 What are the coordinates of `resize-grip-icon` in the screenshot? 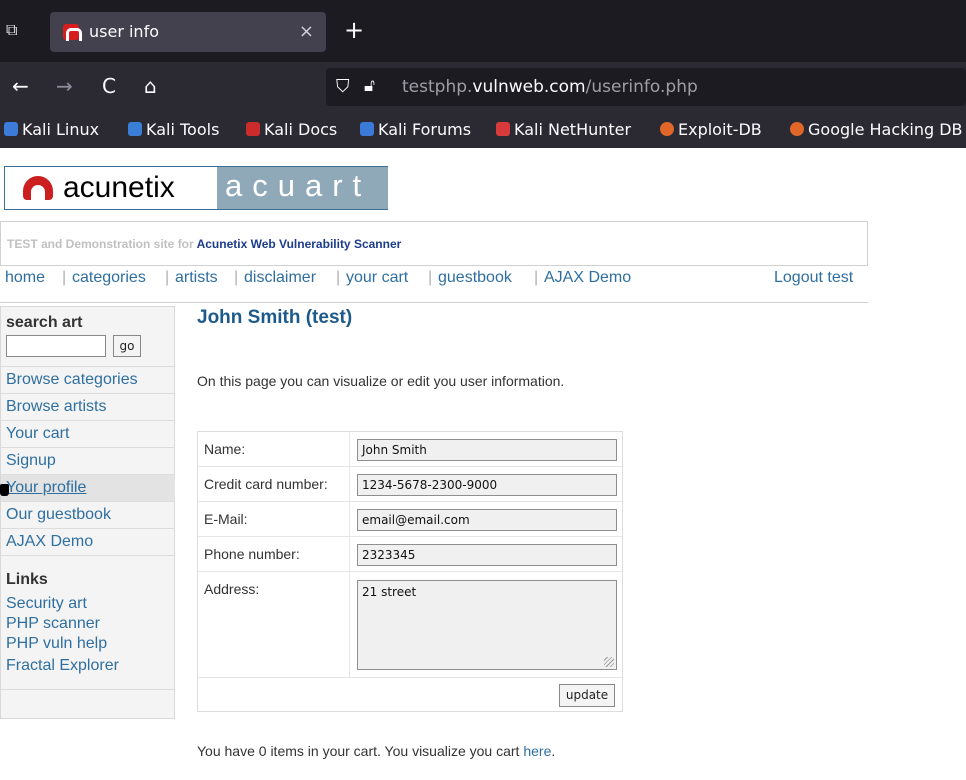 It's located at (609, 662).